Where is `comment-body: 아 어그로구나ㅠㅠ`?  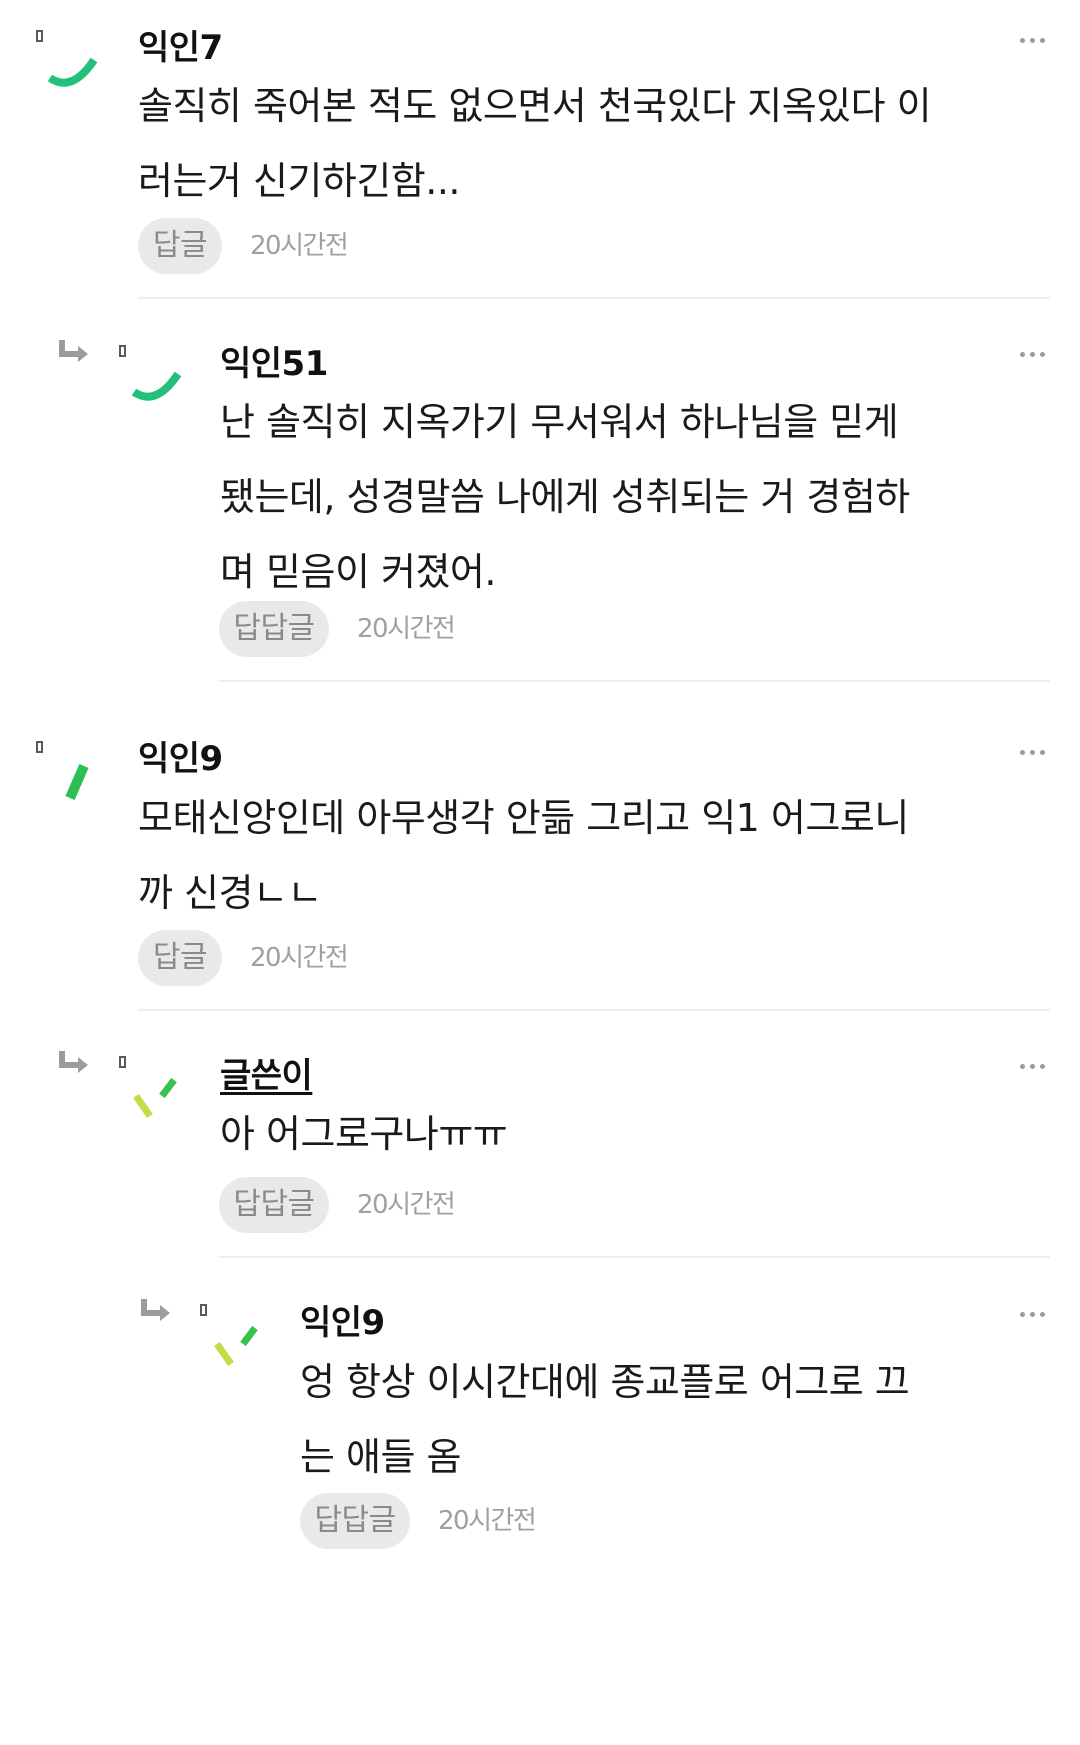
comment-body: 아 어그로구나ㅠㅠ is located at coordinates (364, 1134).